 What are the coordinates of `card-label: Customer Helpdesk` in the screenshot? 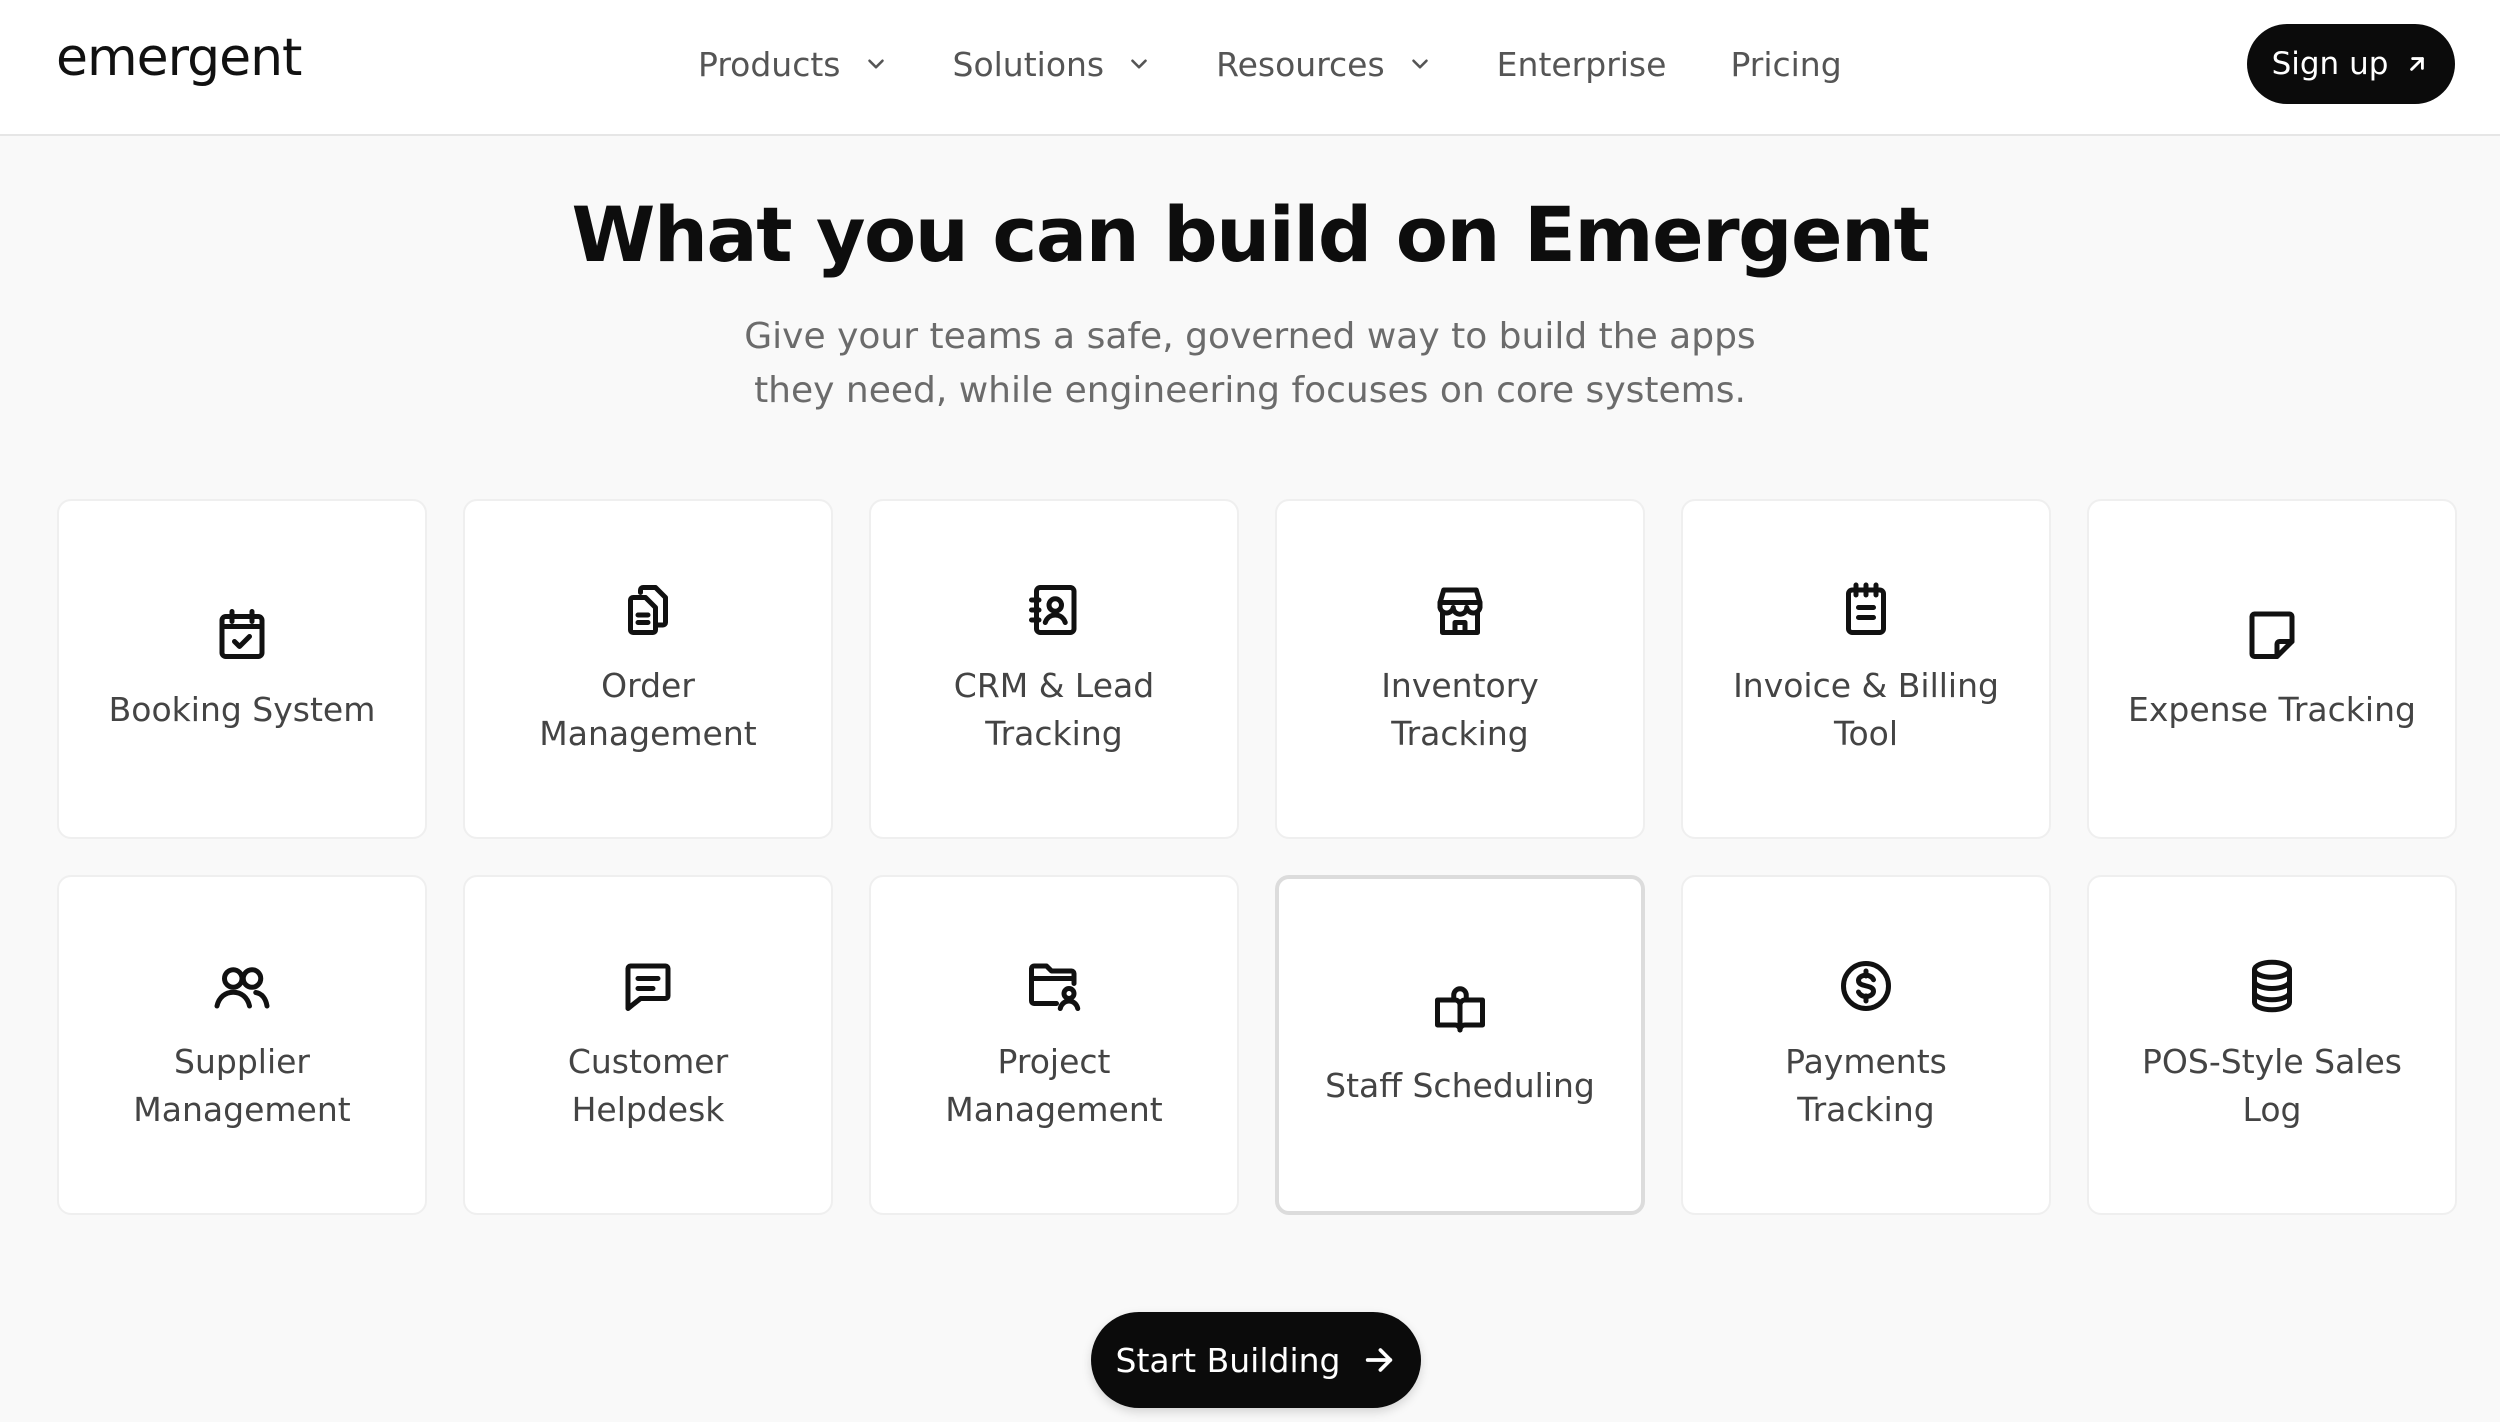 It's located at (648, 1085).